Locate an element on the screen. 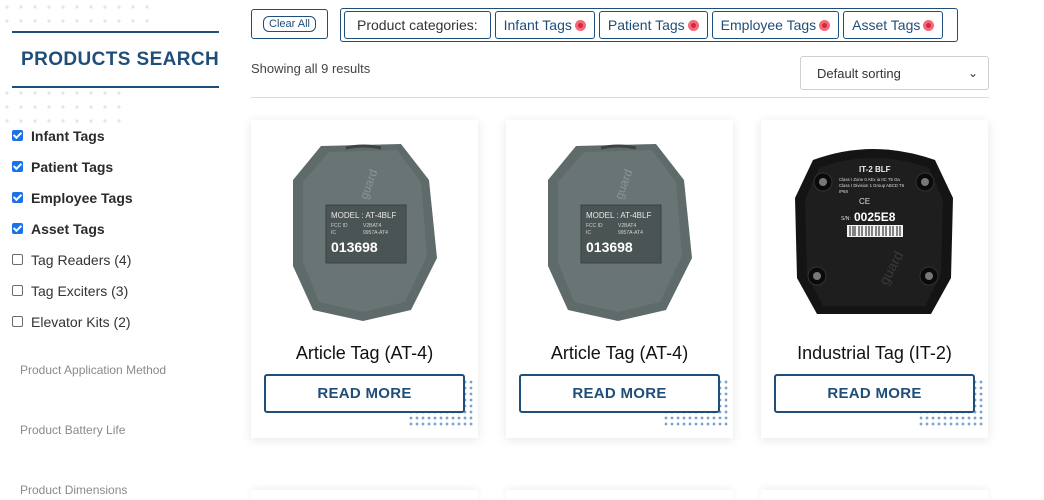  device-serial: 0025E8 is located at coordinates (875, 217).